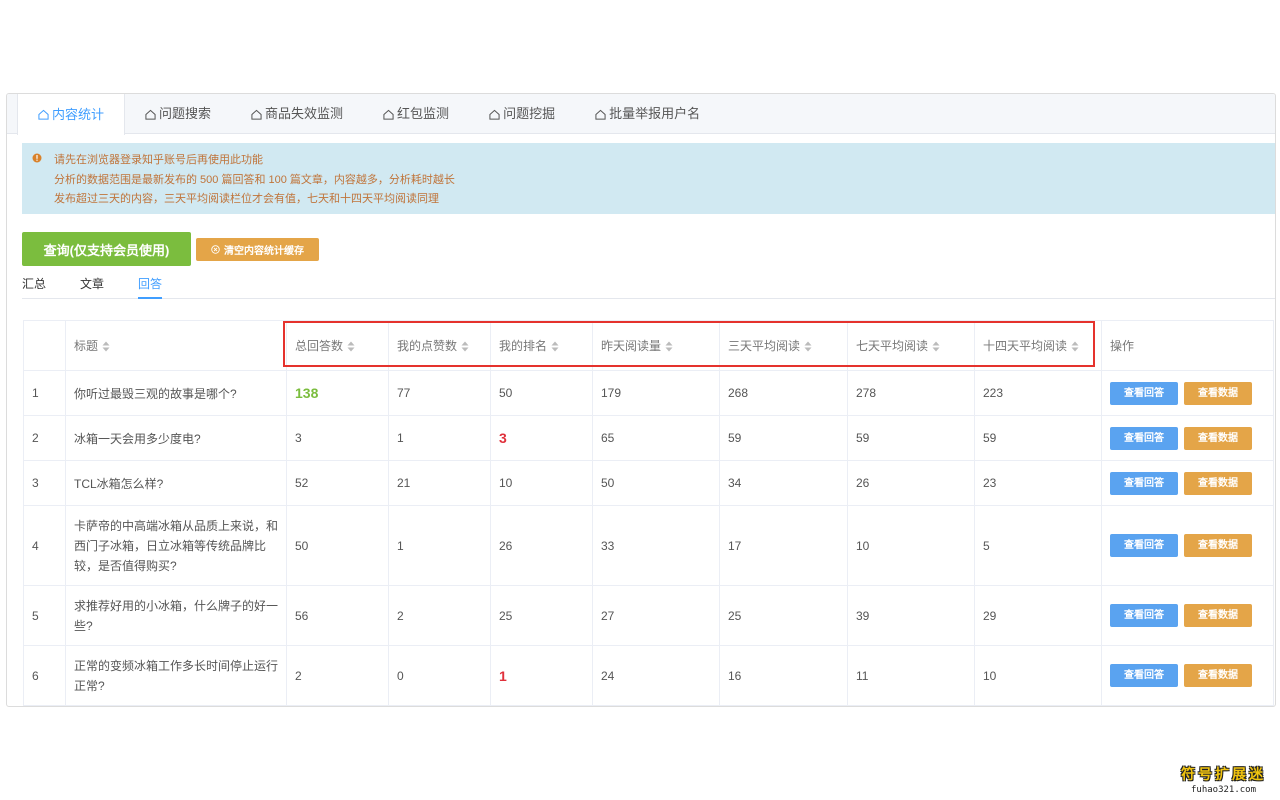  What do you see at coordinates (1187, 345) in the screenshot?
I see `header-actions: 操作` at bounding box center [1187, 345].